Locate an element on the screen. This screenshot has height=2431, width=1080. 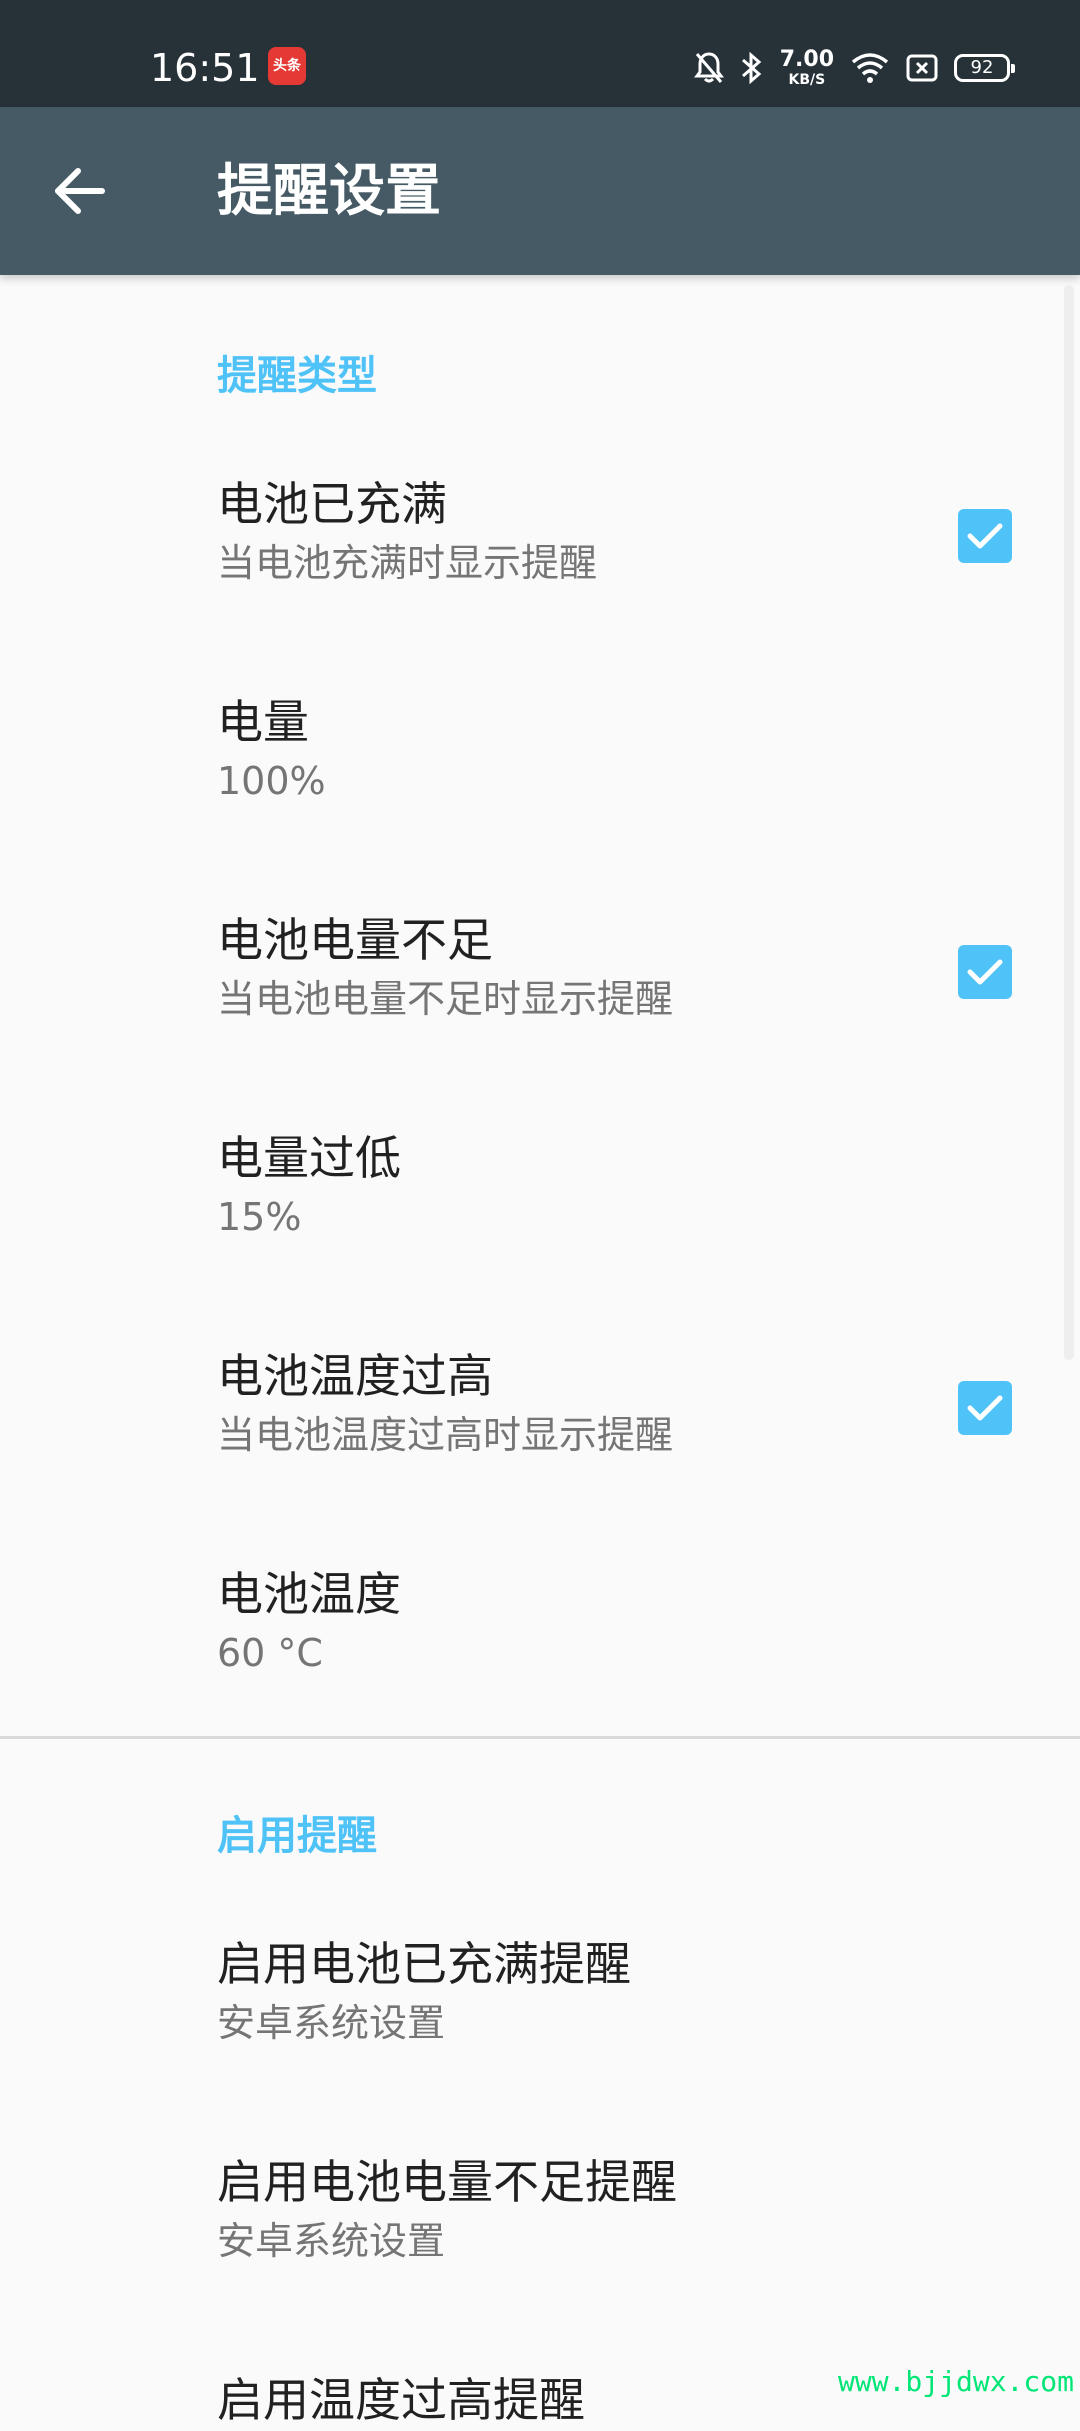
pref-title: 启用温度过高提醒 is located at coordinates (401, 2400).